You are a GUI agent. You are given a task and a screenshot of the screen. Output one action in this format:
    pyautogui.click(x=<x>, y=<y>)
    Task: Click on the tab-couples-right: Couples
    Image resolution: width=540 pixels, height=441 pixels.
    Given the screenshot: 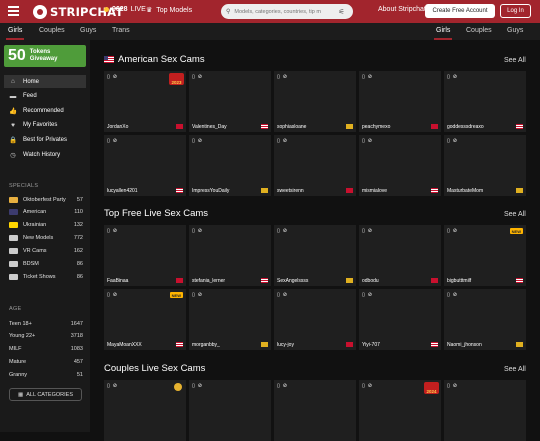 What is the action you would take?
    pyautogui.click(x=479, y=30)
    